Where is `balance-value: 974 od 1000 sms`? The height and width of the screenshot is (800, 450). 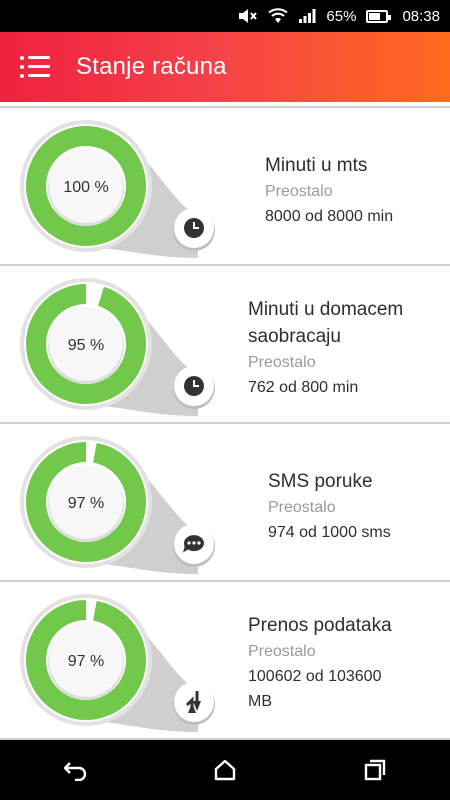 balance-value: 974 od 1000 sms is located at coordinates (329, 532).